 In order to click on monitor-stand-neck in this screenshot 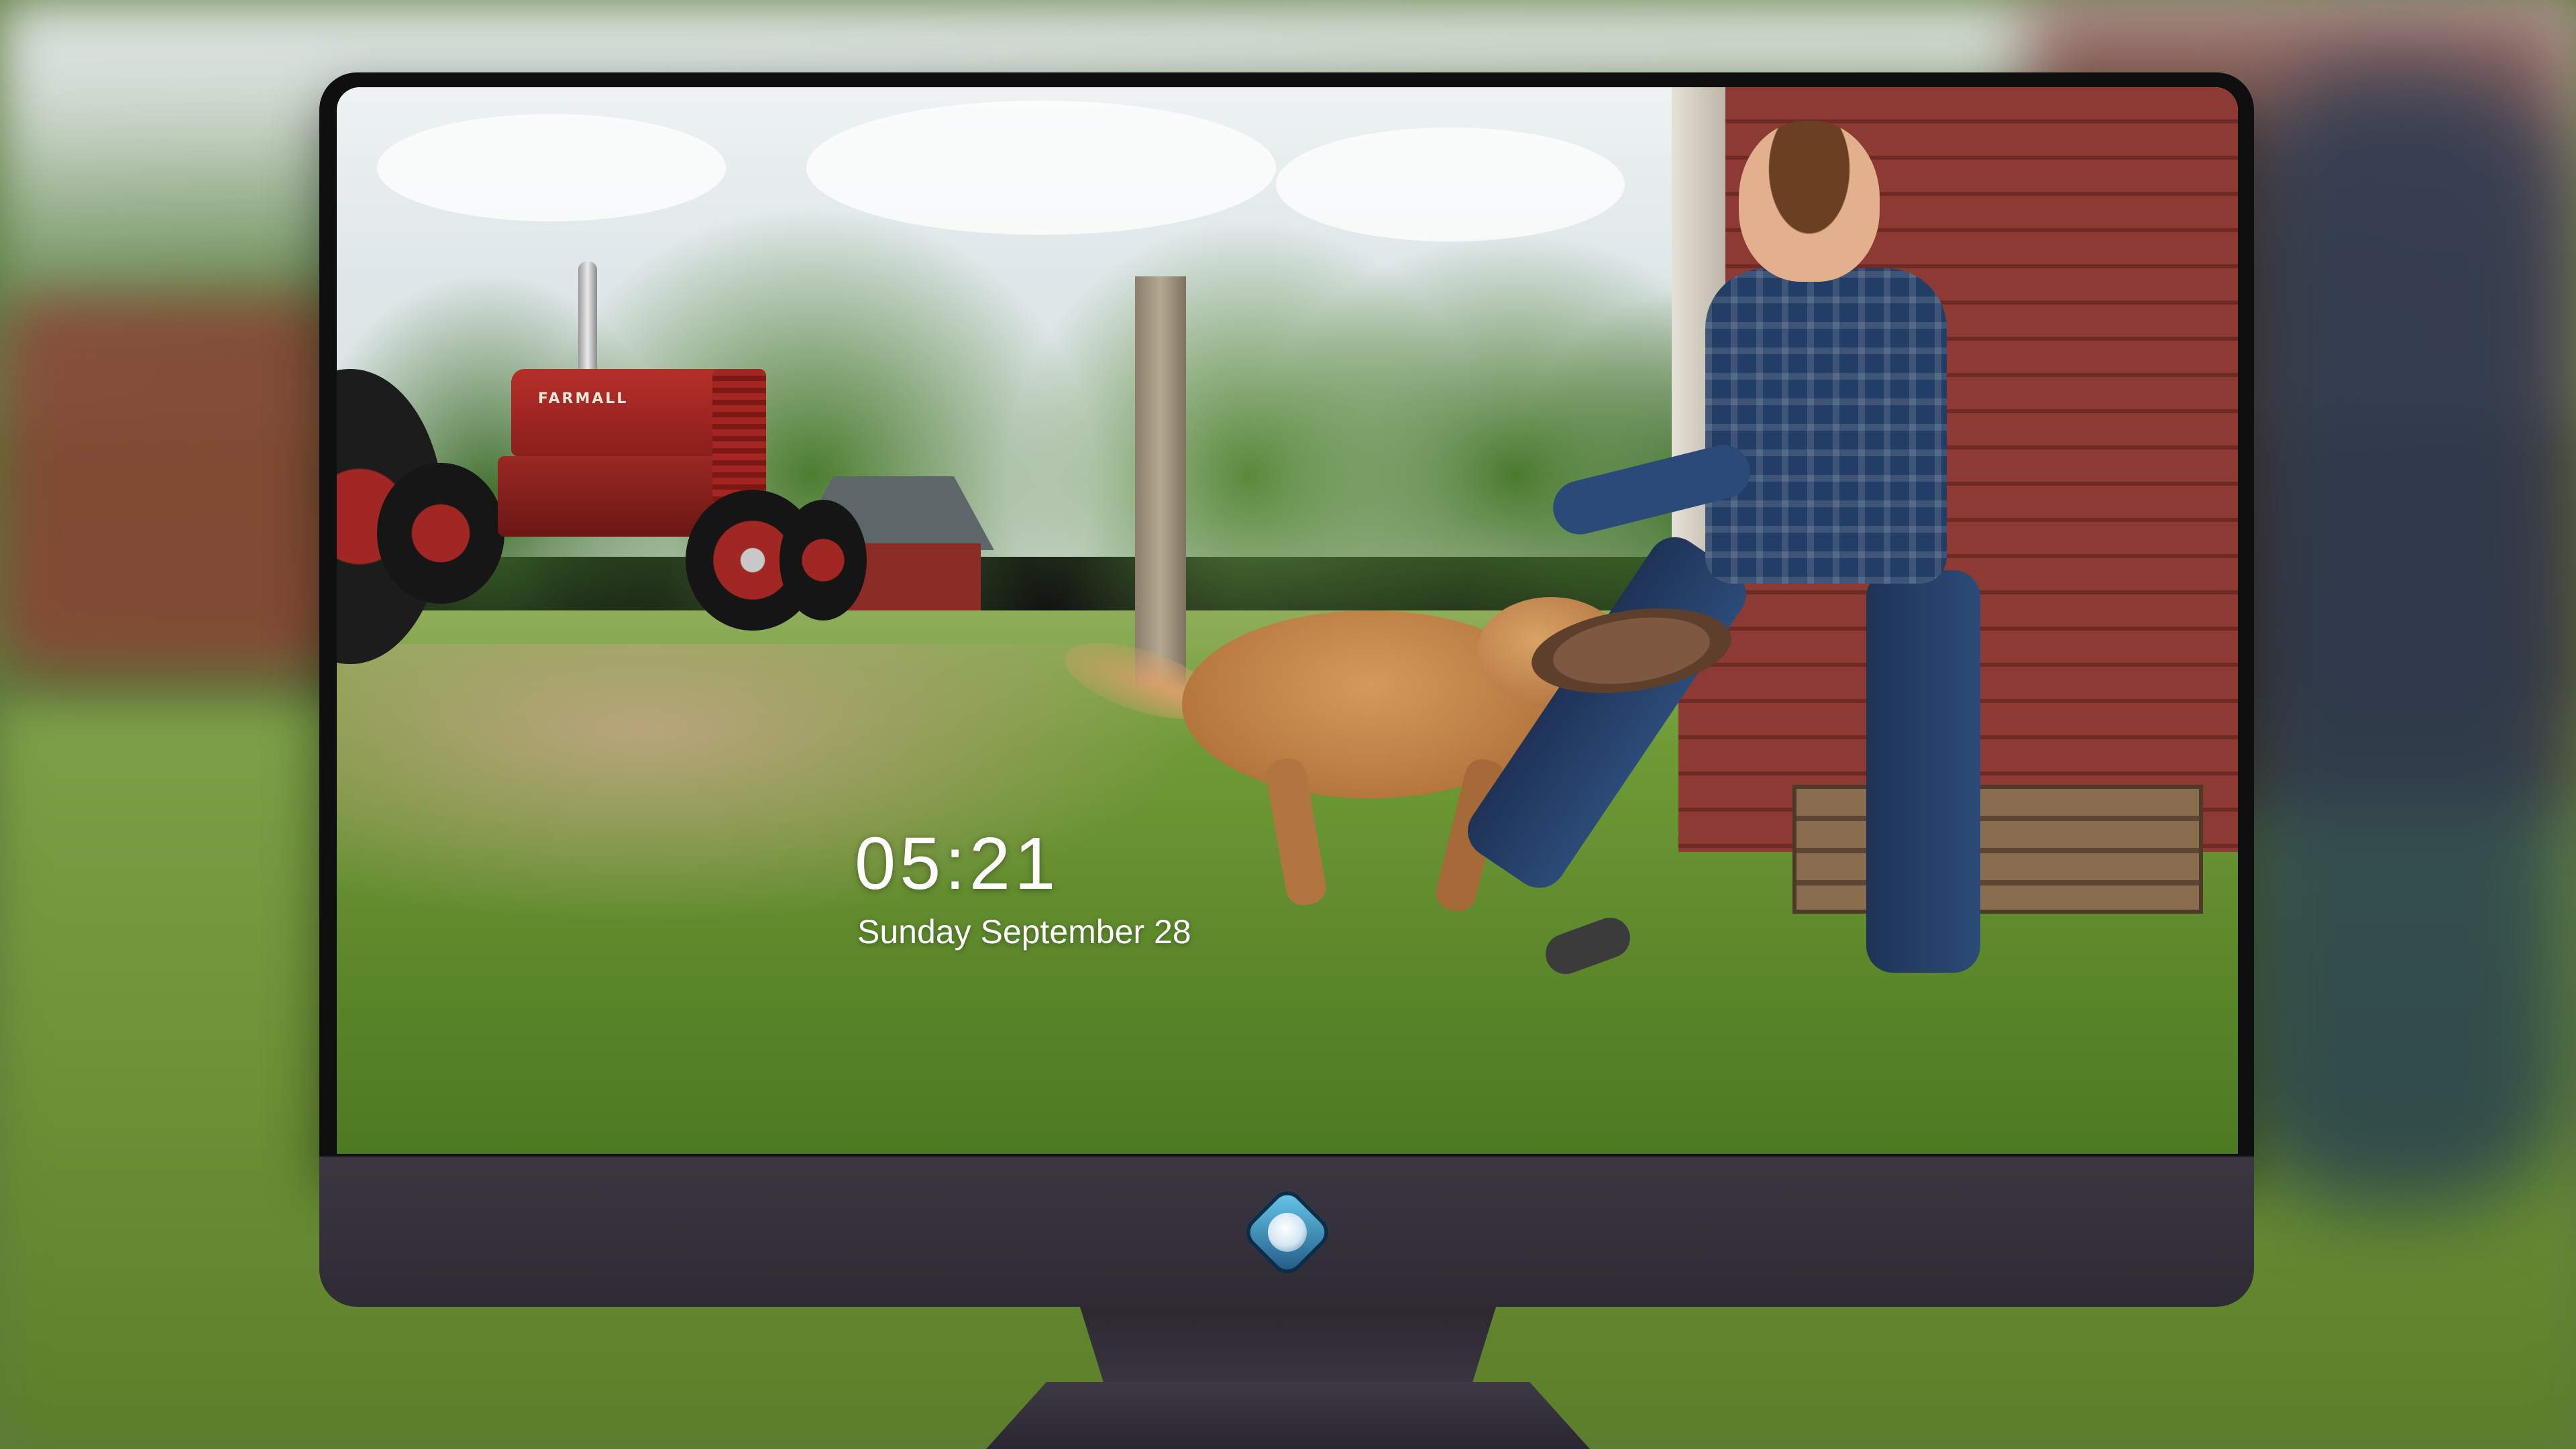, I will do `click(1288, 1347)`.